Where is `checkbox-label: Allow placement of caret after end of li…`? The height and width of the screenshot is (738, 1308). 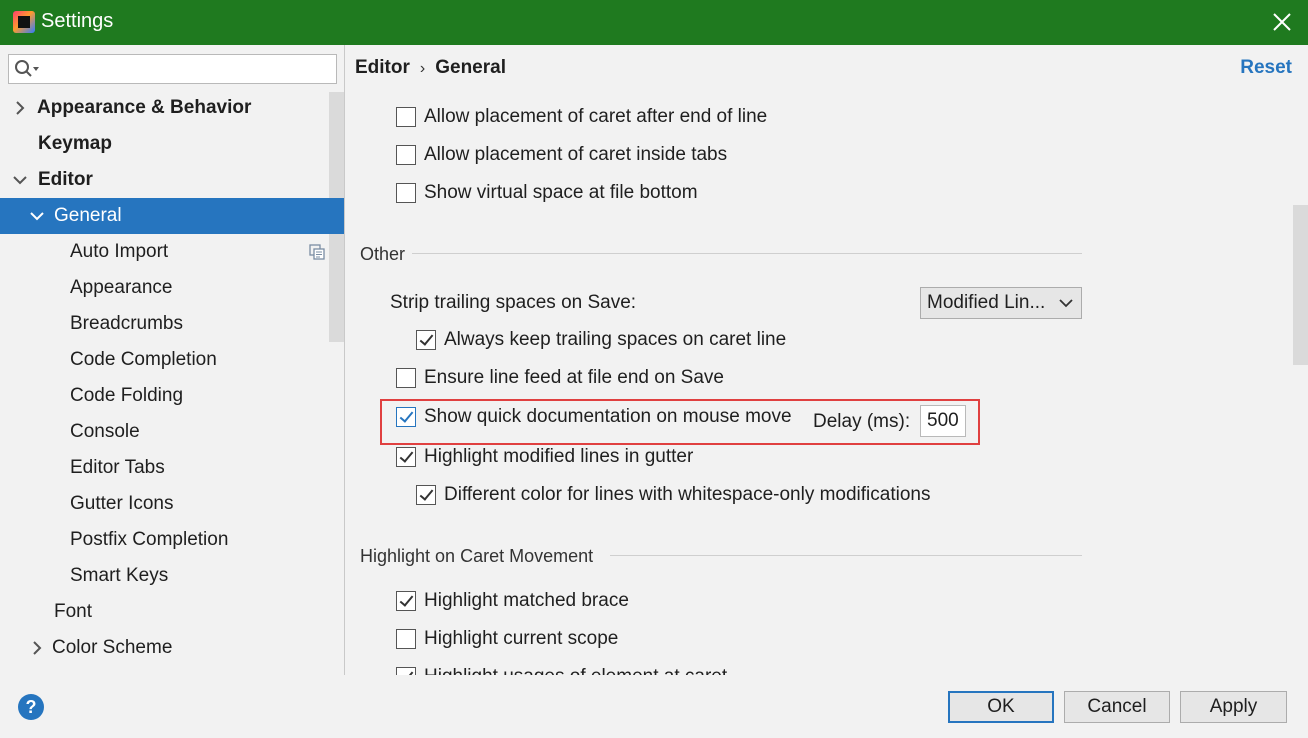 checkbox-label: Allow placement of caret after end of li… is located at coordinates (596, 116).